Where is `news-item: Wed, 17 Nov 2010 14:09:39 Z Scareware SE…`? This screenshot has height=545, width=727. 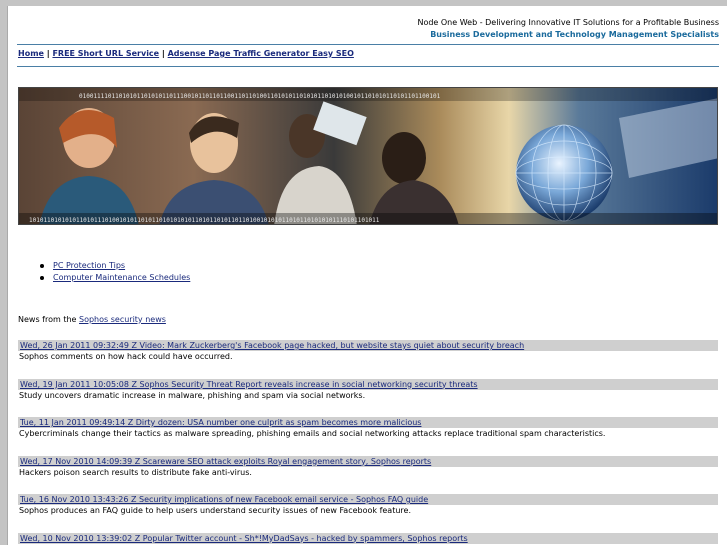
news-item: Wed, 17 Nov 2010 14:09:39 Z Scareware SE… is located at coordinates (368, 475).